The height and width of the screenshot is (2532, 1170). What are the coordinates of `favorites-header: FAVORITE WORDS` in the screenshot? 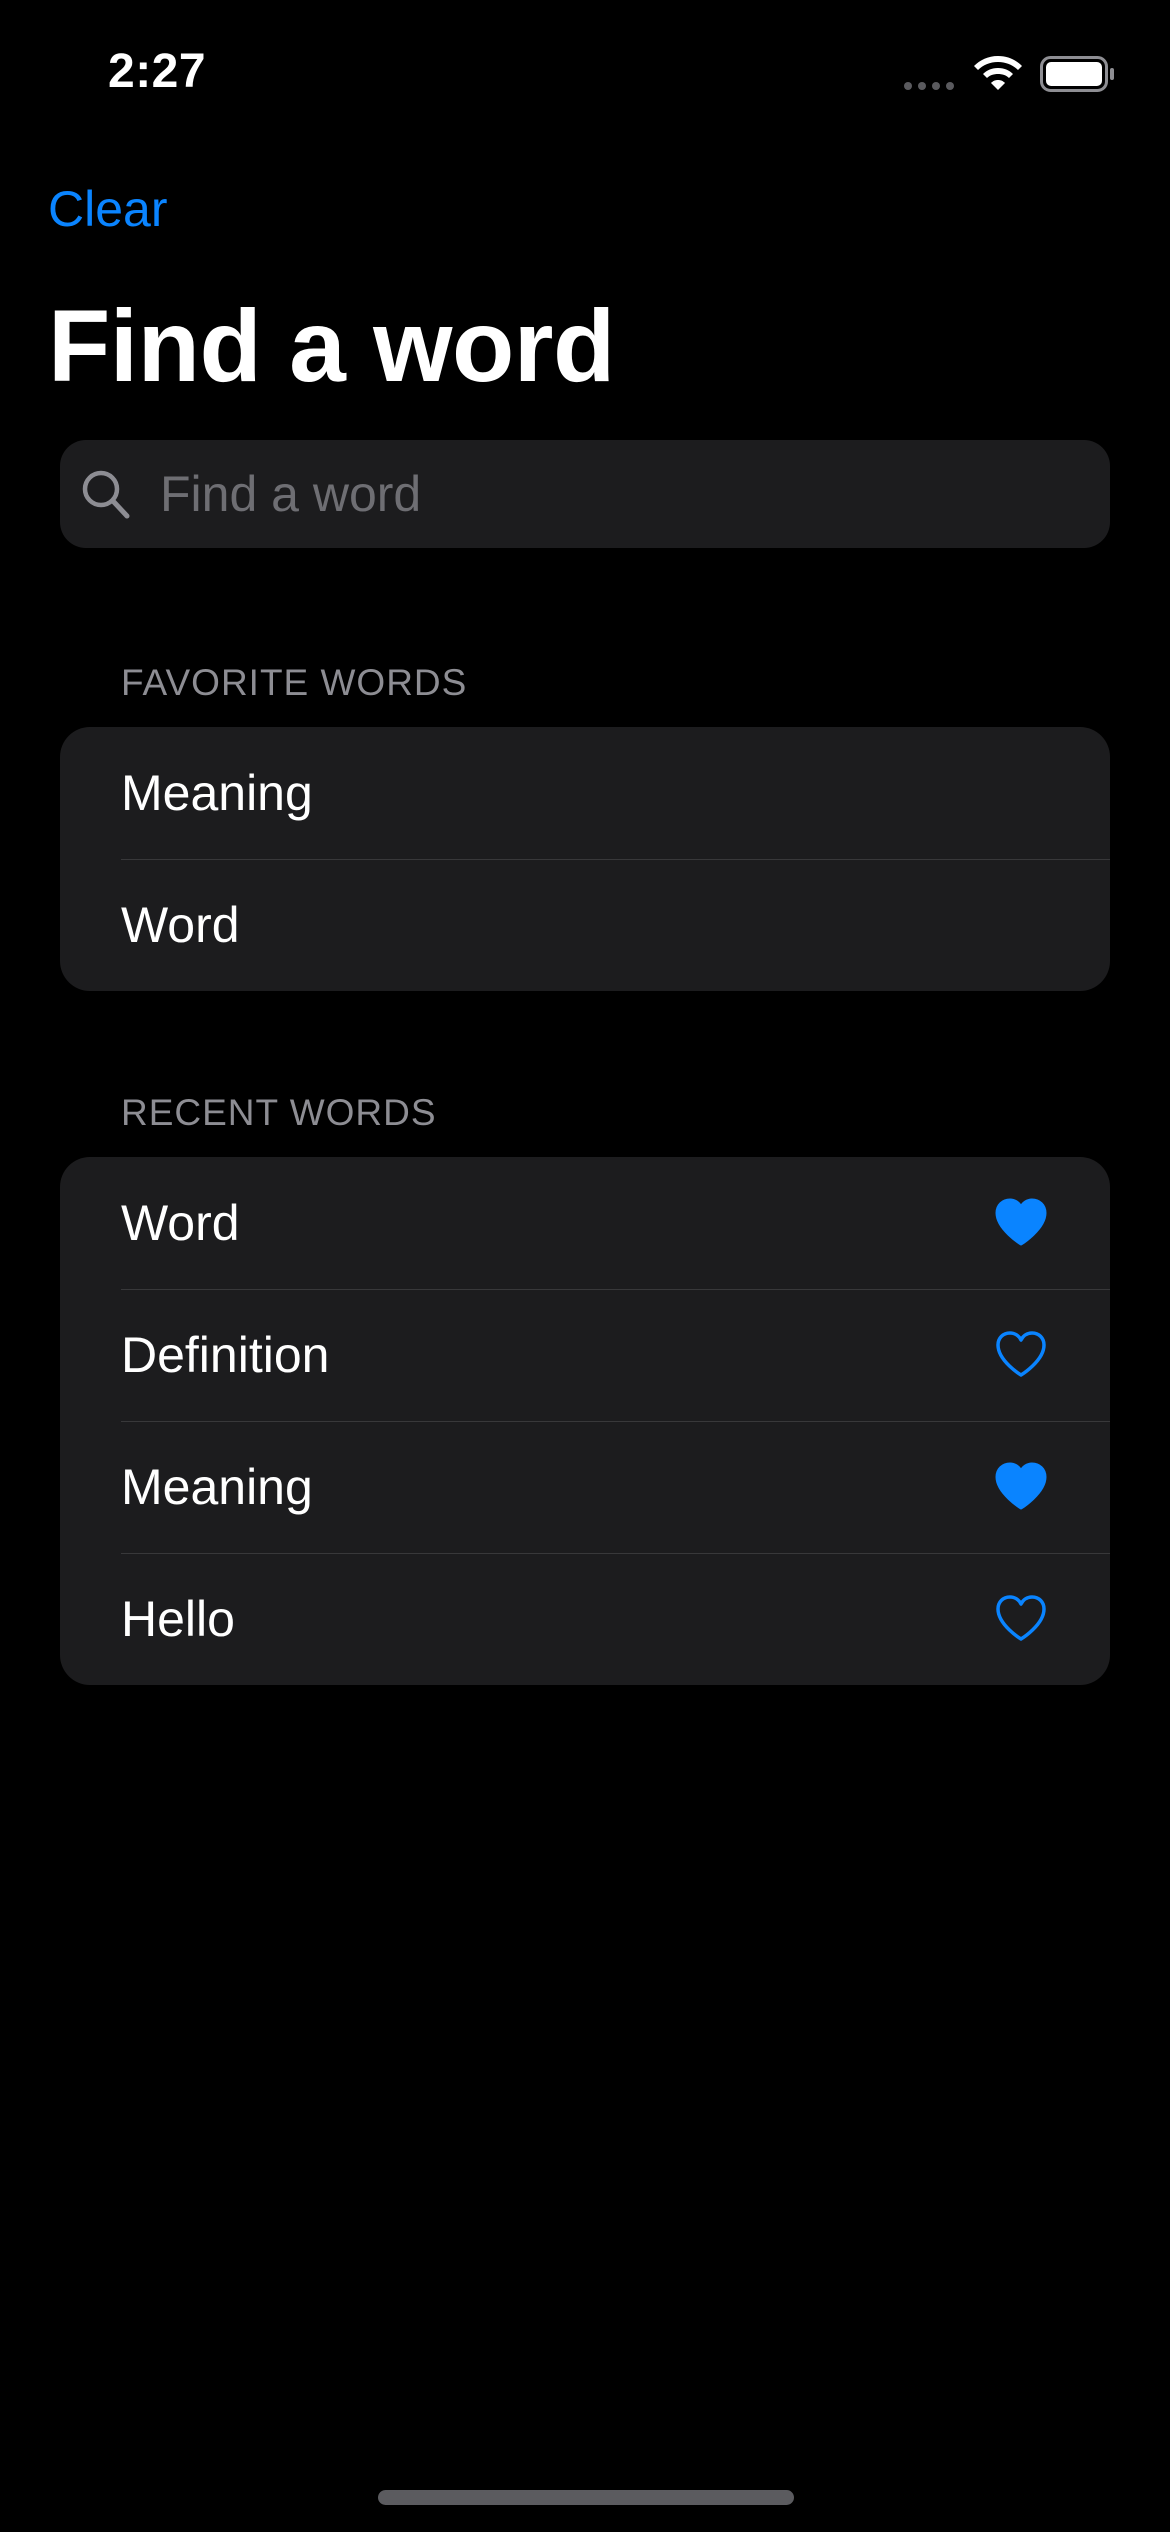 It's located at (294, 682).